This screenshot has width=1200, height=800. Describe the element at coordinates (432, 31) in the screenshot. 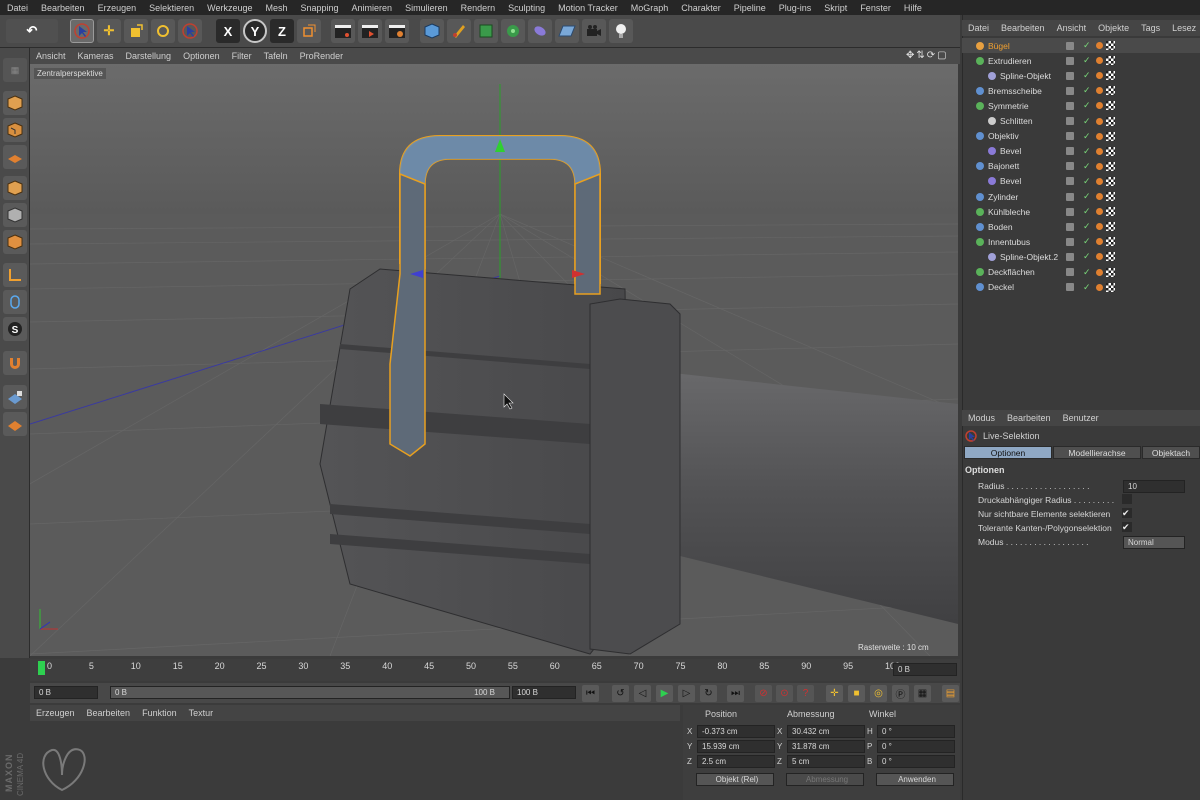

I see `cube-button` at that location.